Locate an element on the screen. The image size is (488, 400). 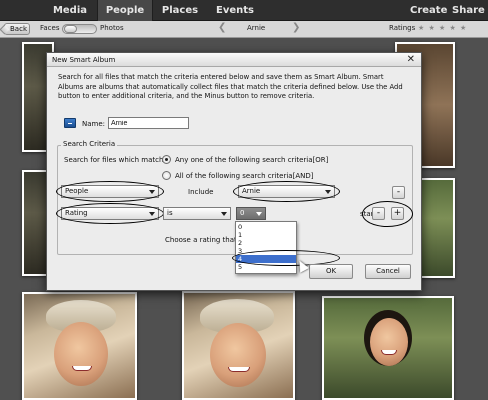
search-criteria-title: Search Criteria is located at coordinates (89, 144).